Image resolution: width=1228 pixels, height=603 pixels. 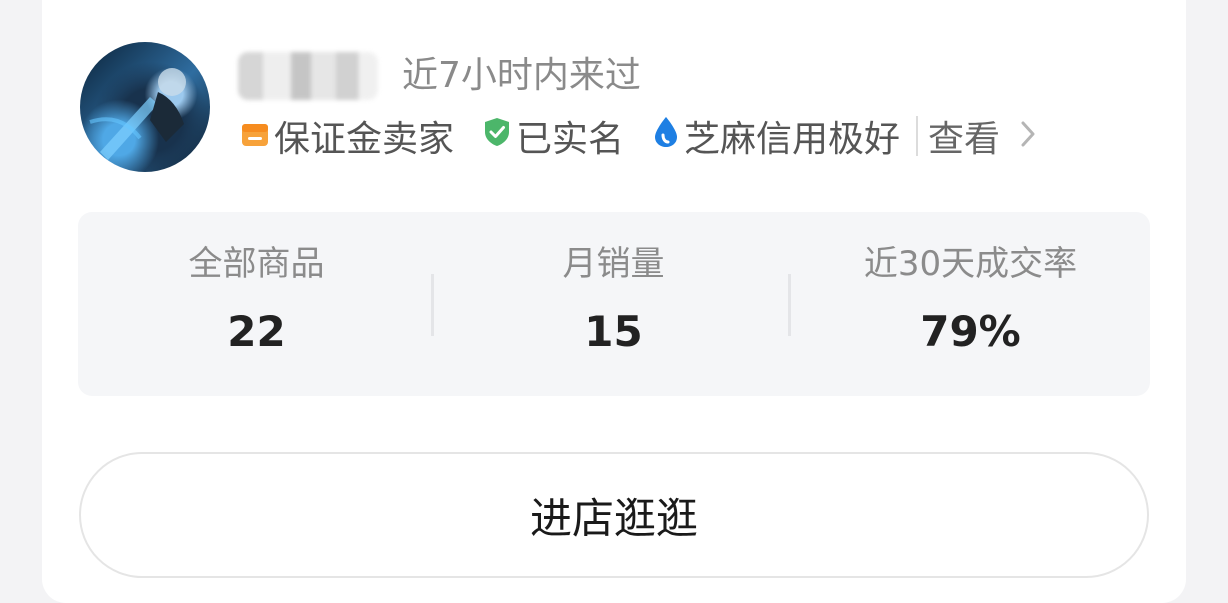 What do you see at coordinates (255, 136) in the screenshot?
I see `deposit-seller-icon` at bounding box center [255, 136].